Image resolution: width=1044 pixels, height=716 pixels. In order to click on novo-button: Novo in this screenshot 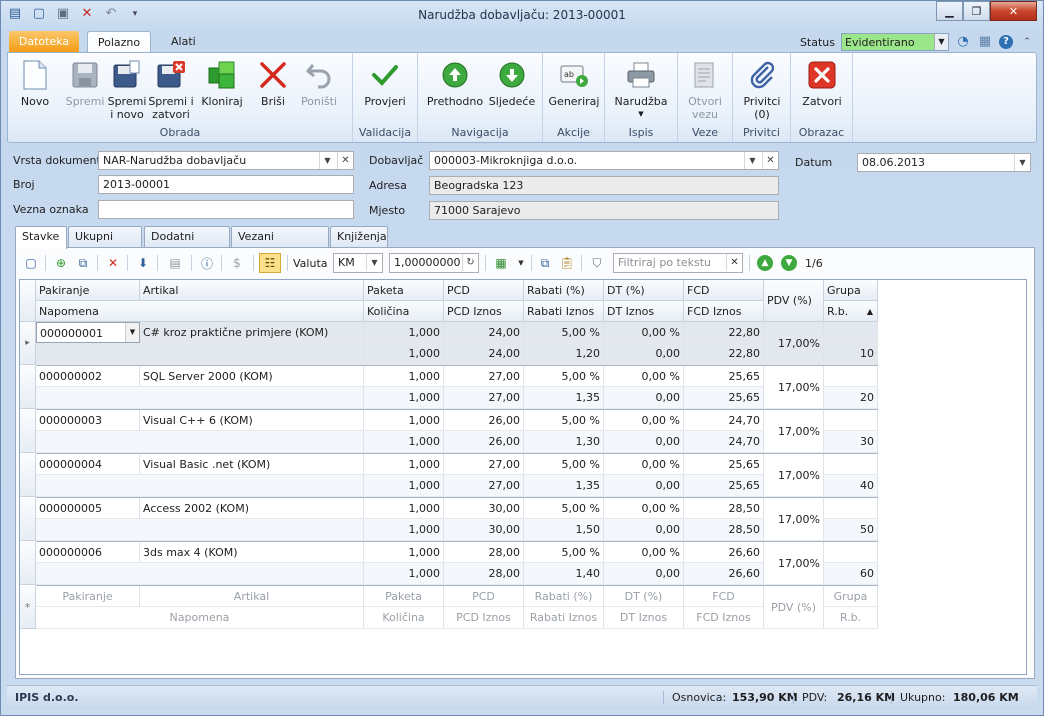, I will do `click(35, 83)`.